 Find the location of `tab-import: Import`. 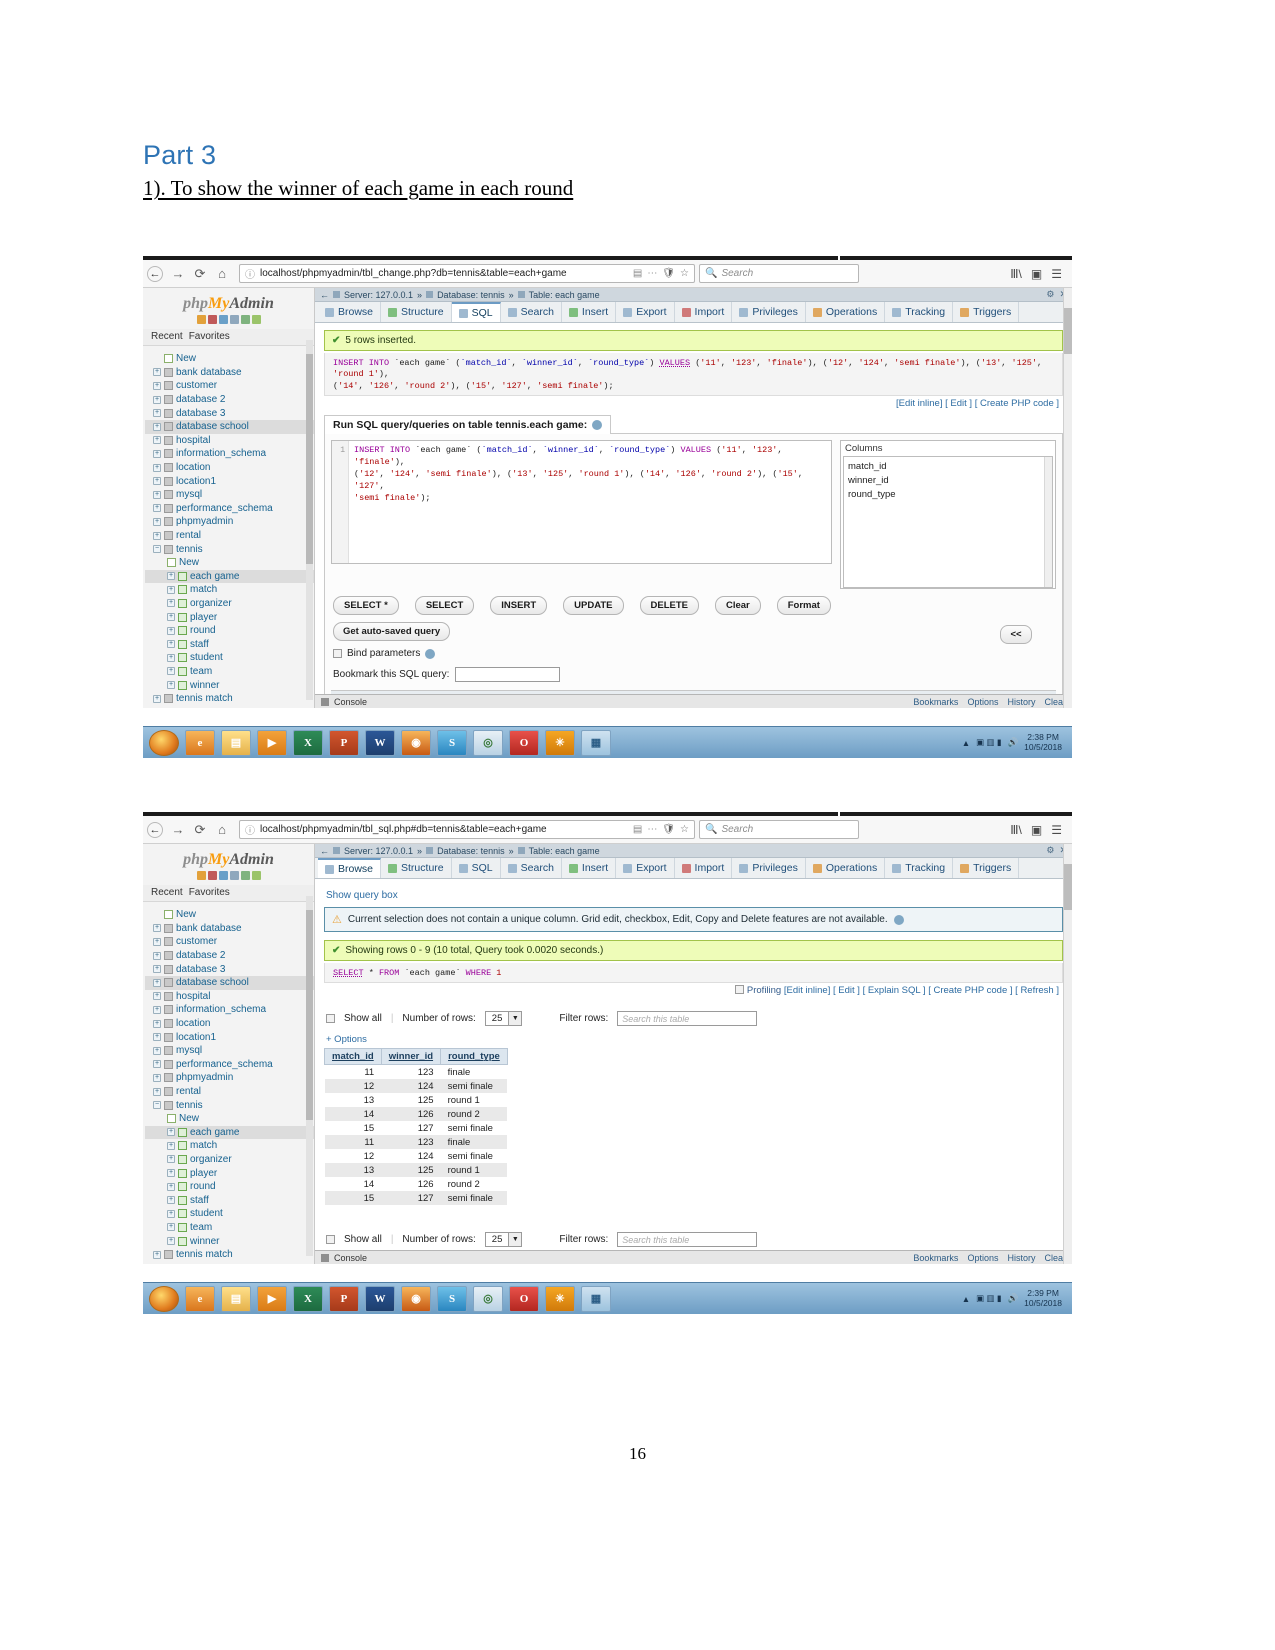

tab-import: Import is located at coordinates (704, 312).